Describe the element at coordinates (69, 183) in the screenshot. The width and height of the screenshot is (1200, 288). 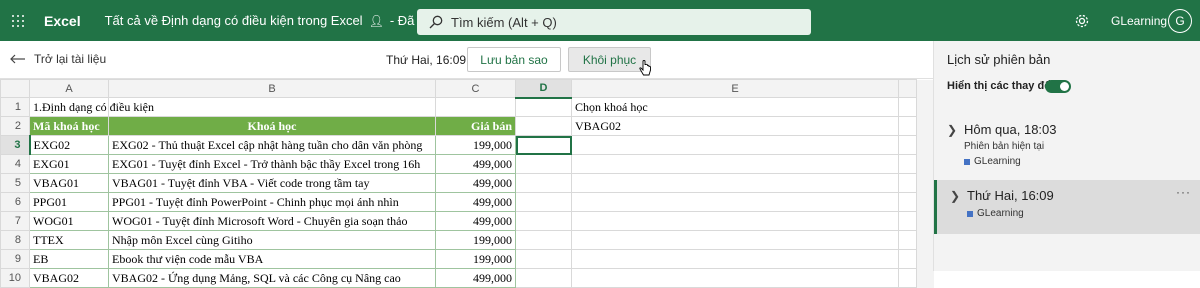
I see `cell: VBAG01` at that location.